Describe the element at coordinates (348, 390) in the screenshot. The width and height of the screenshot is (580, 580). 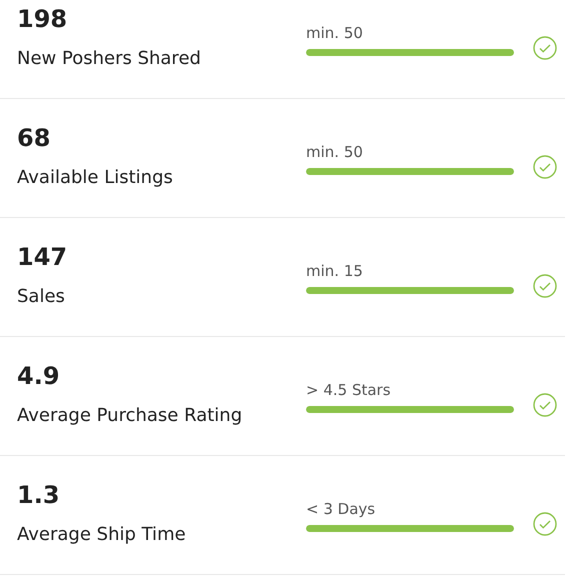
I see `requirement-text: > 4.5 Stars` at that location.